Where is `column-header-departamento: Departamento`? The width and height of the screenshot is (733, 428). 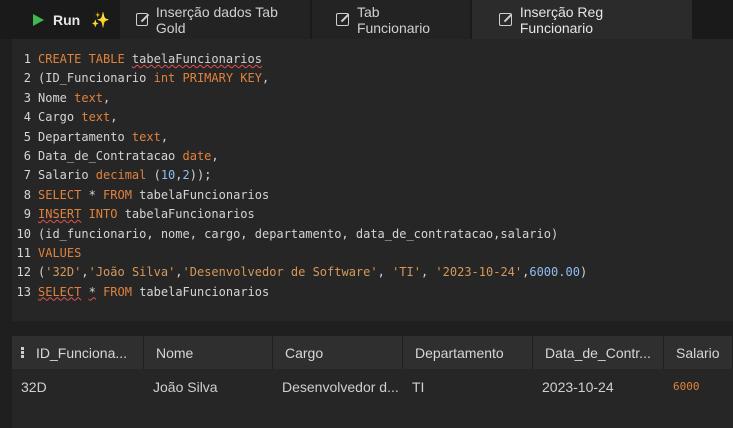 column-header-departamento: Departamento is located at coordinates (468, 352).